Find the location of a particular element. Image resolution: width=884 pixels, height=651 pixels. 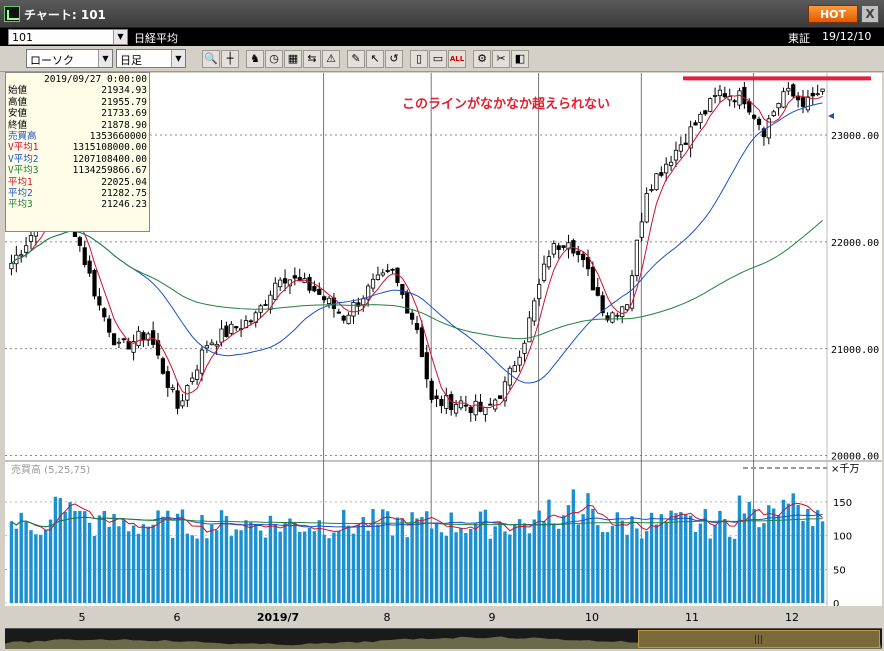

x-axis-label: 12 is located at coordinates (792, 617).